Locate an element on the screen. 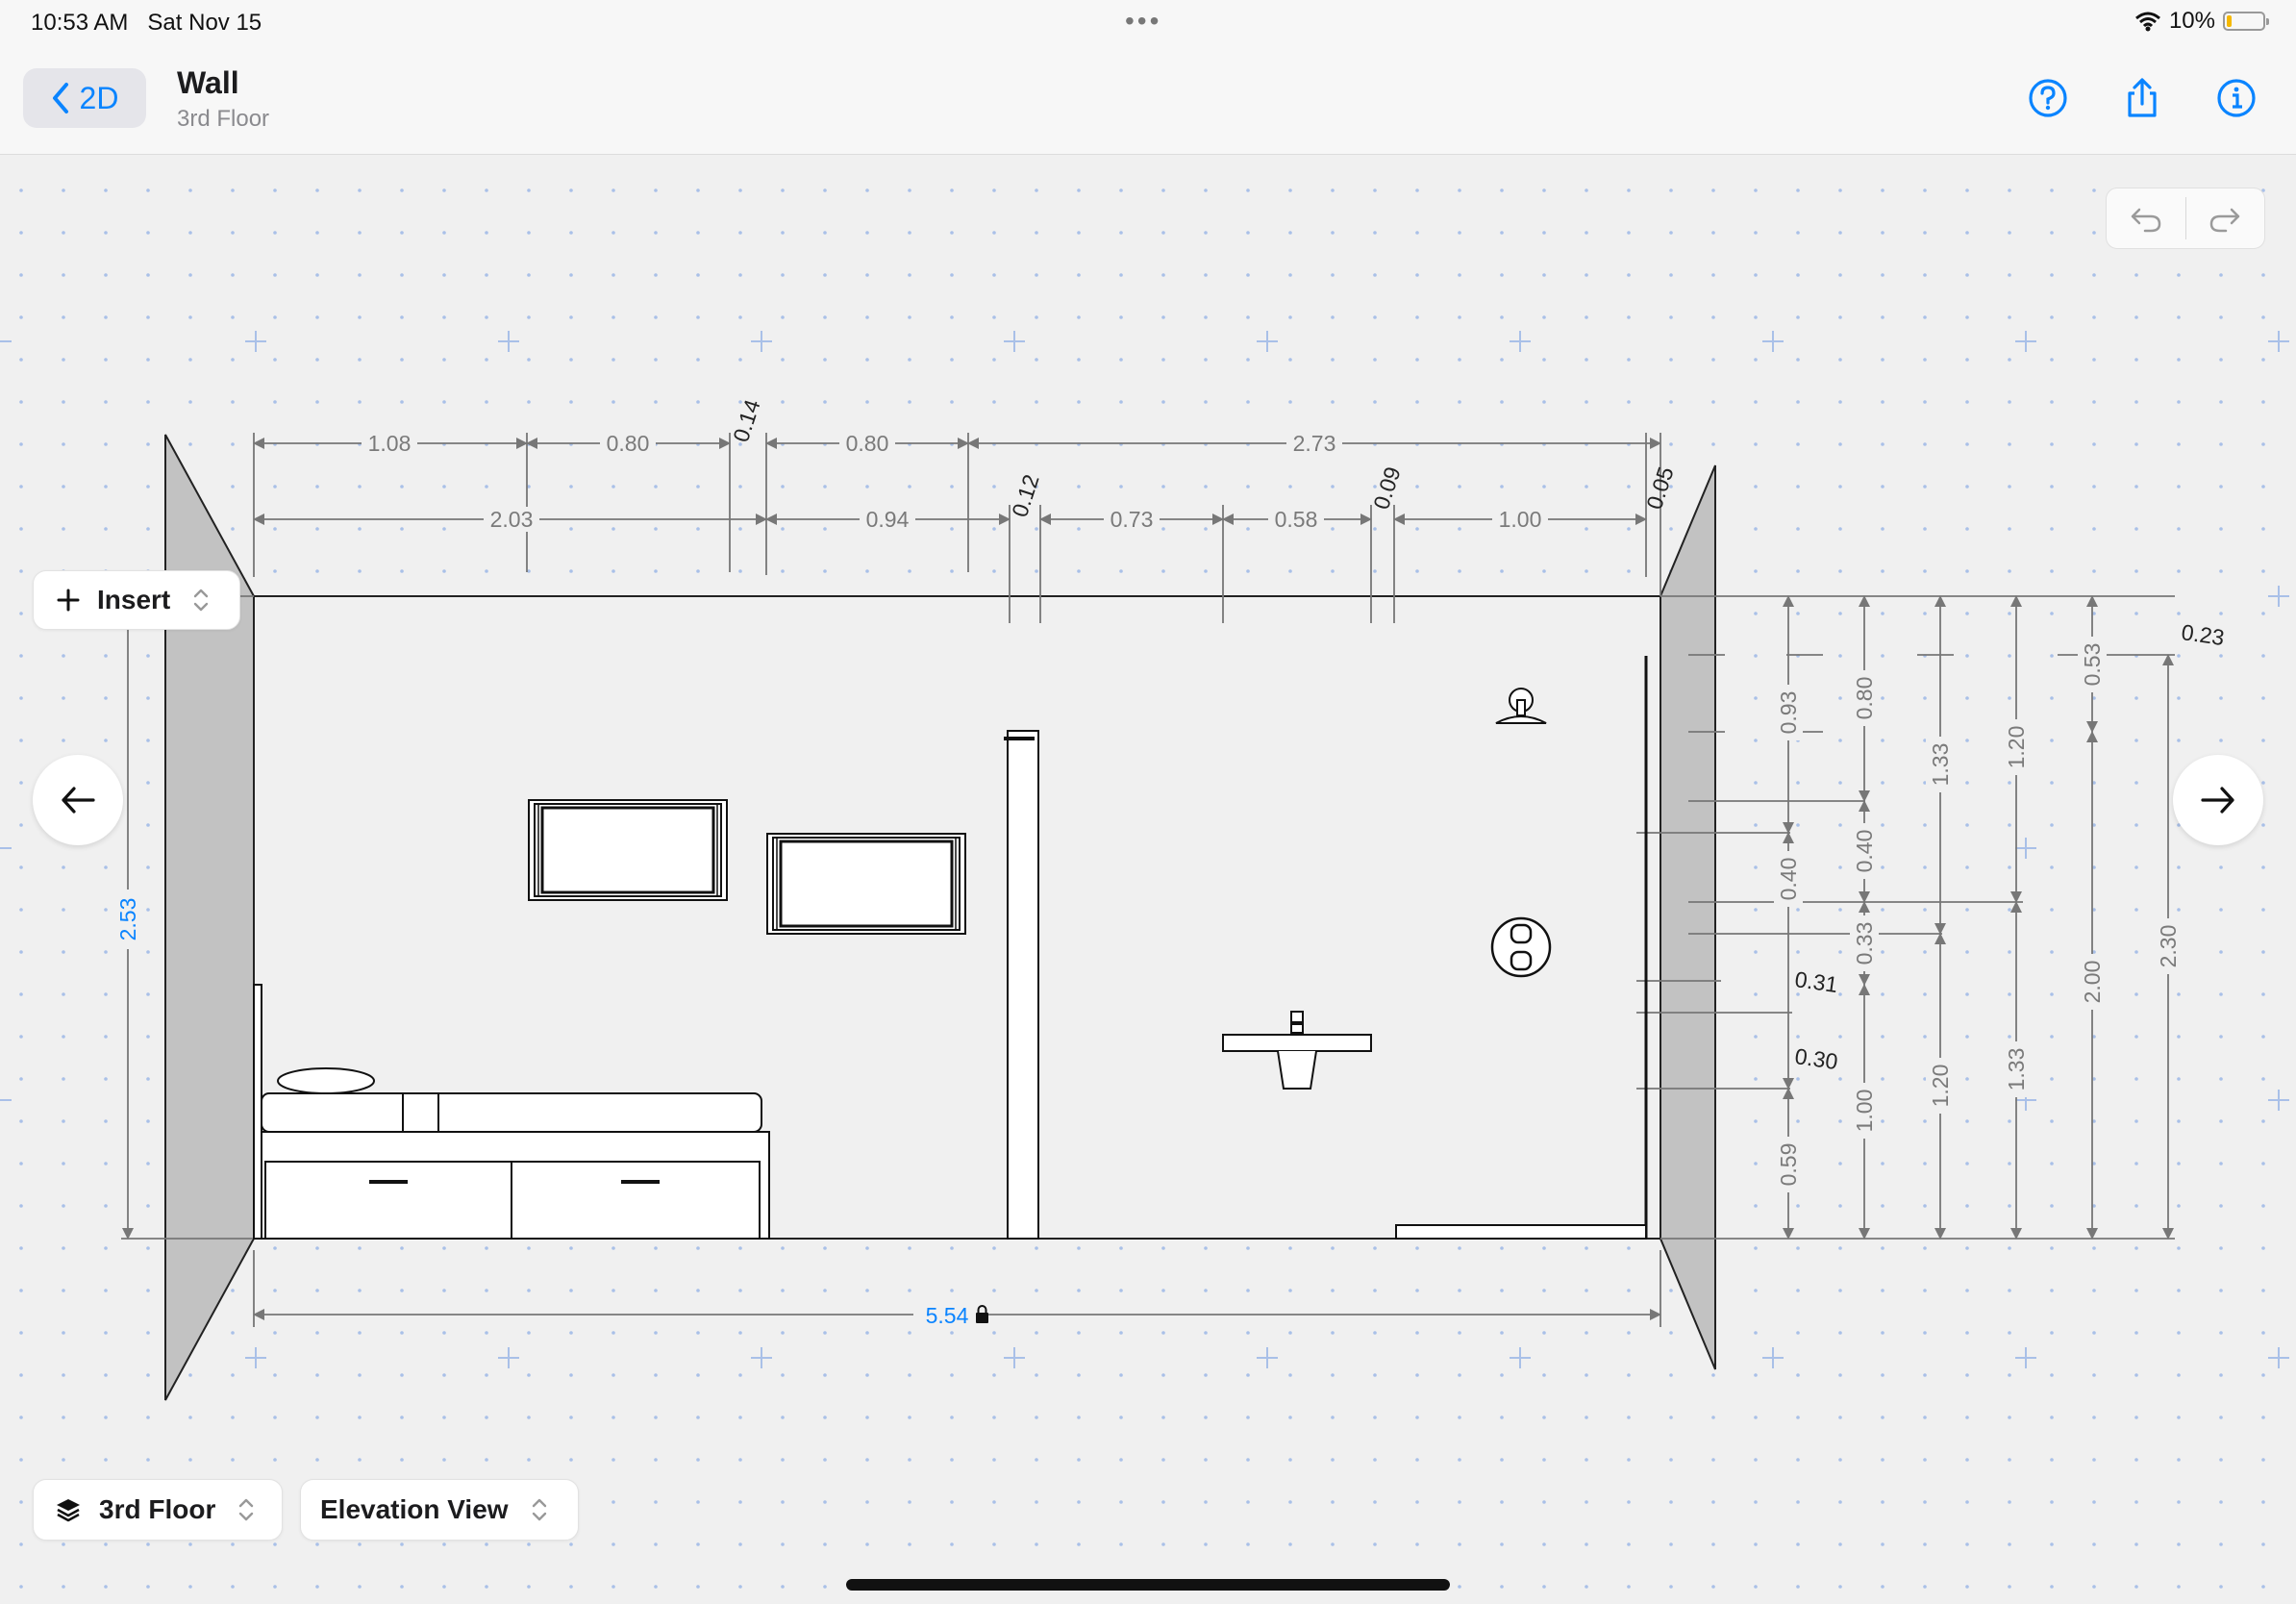 This screenshot has height=1604, width=2296. dim-mid-1: 2.03 is located at coordinates (512, 519).